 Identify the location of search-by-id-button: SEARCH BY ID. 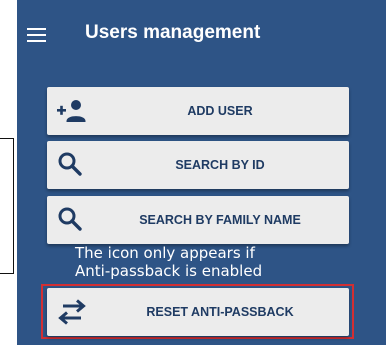
(198, 165).